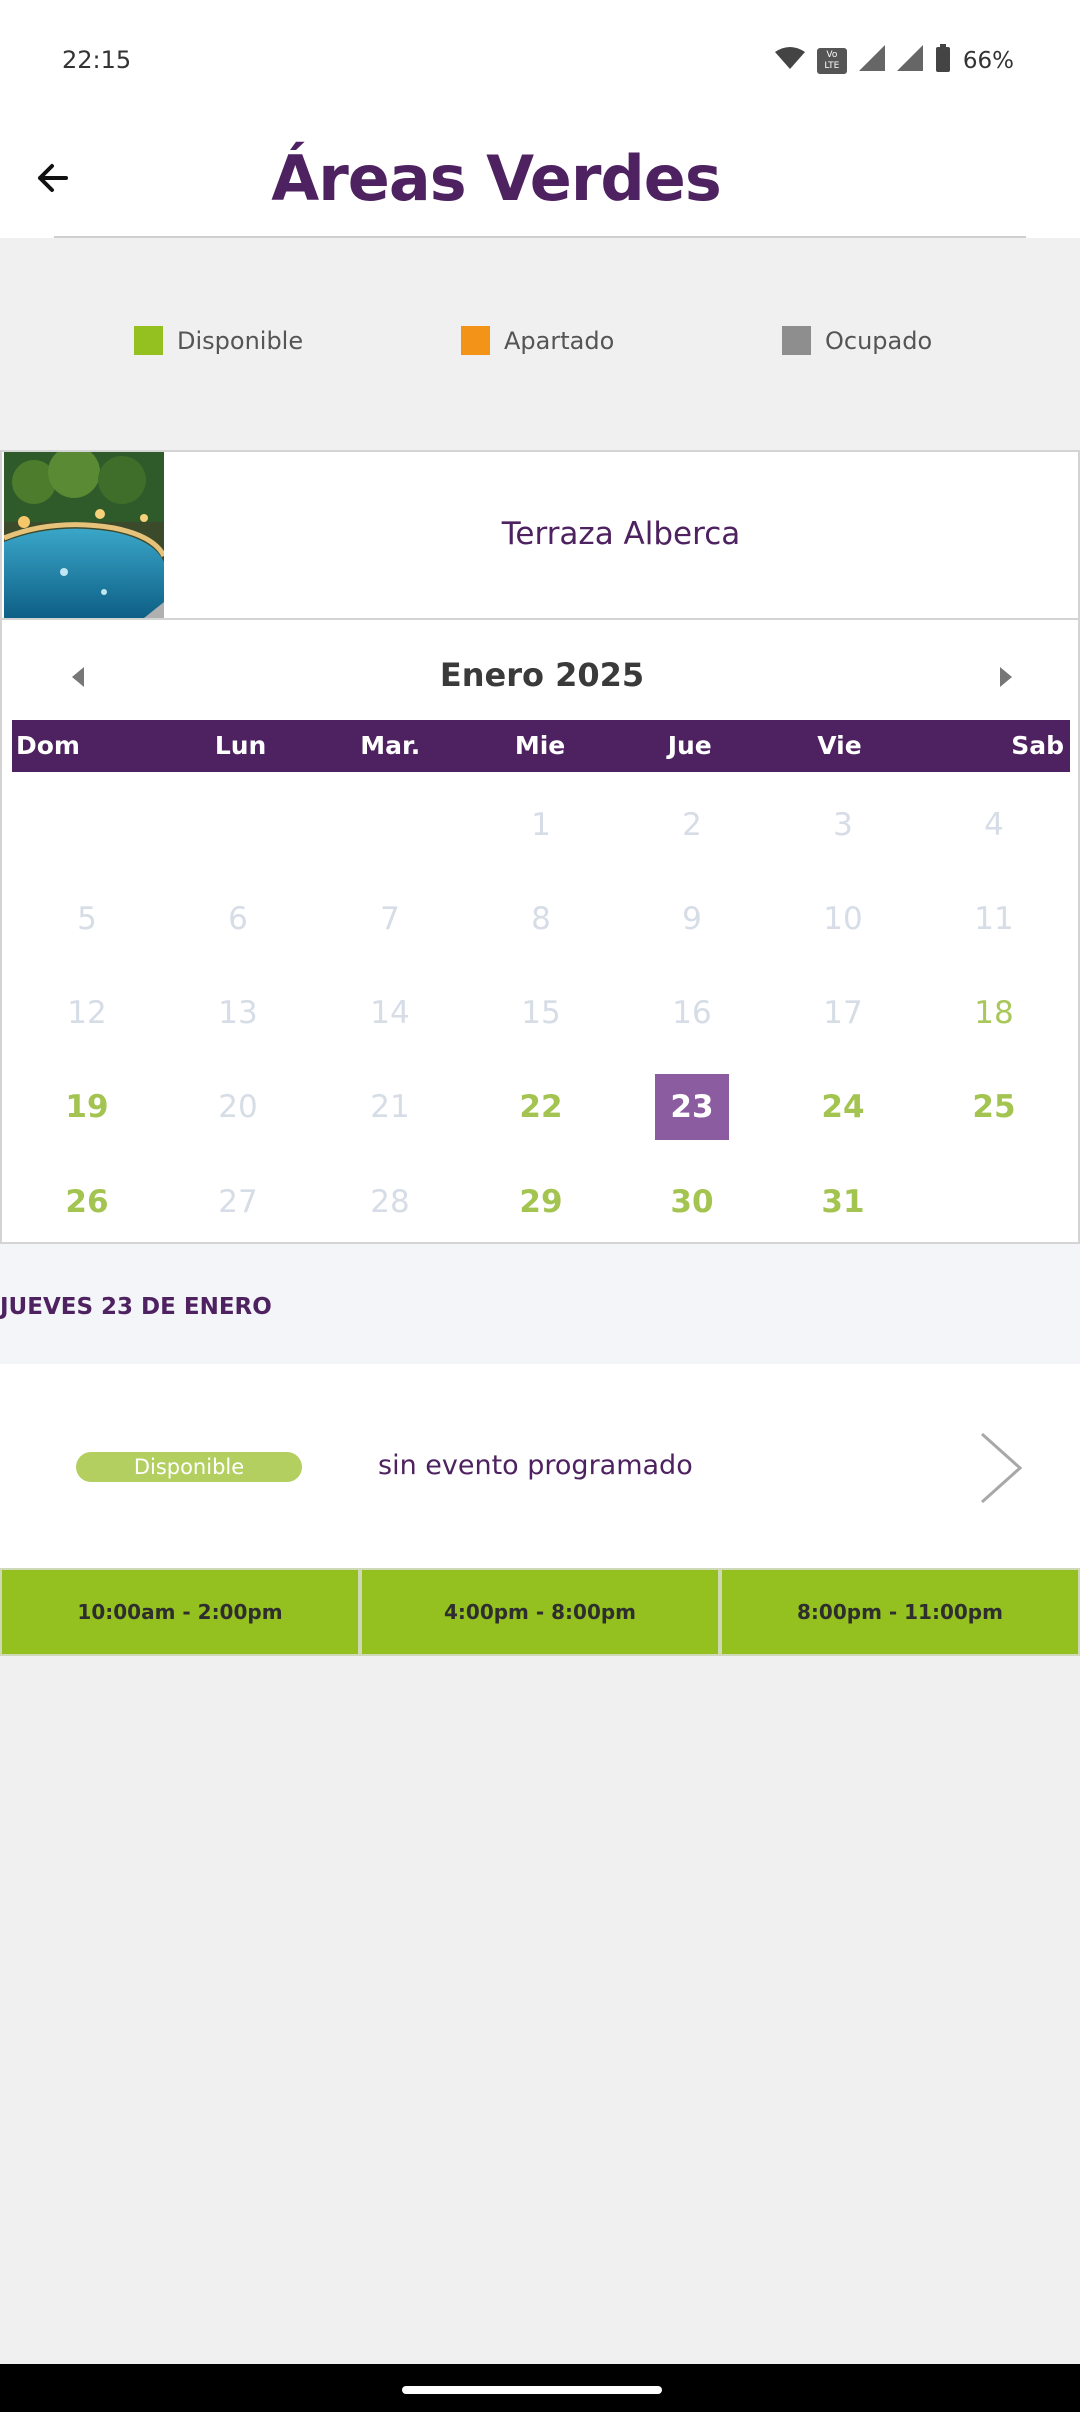 The width and height of the screenshot is (1080, 2412). I want to click on wifi-icon, so click(789, 60).